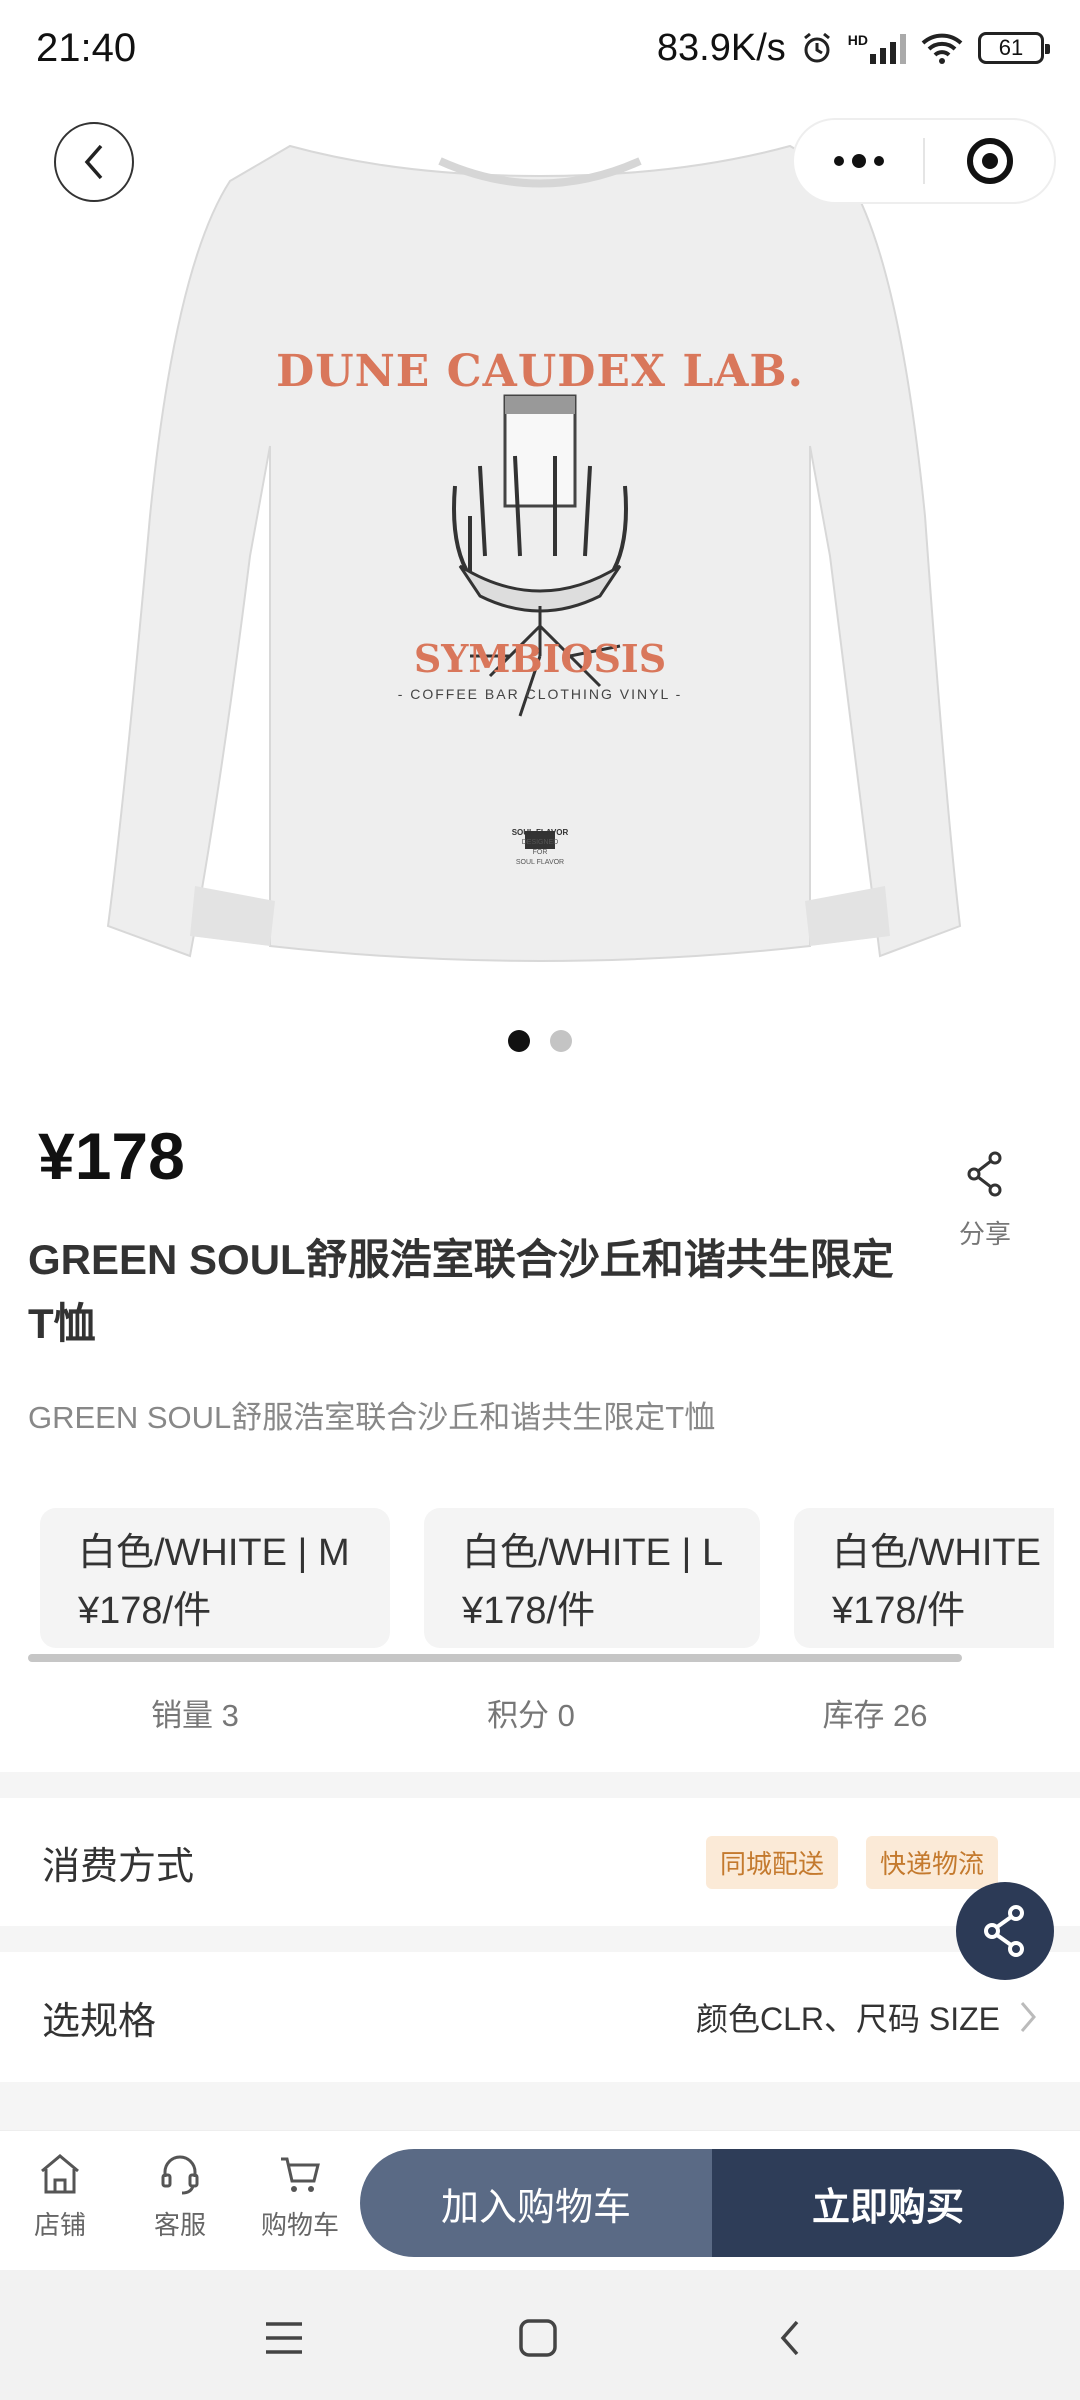 This screenshot has width=1080, height=2400. Describe the element at coordinates (540, 48) in the screenshot. I see `status-bar: 21:40 83.9K/s HD 61` at that location.